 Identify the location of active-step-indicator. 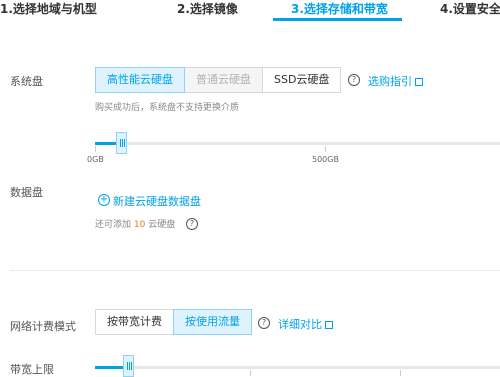
(337, 19).